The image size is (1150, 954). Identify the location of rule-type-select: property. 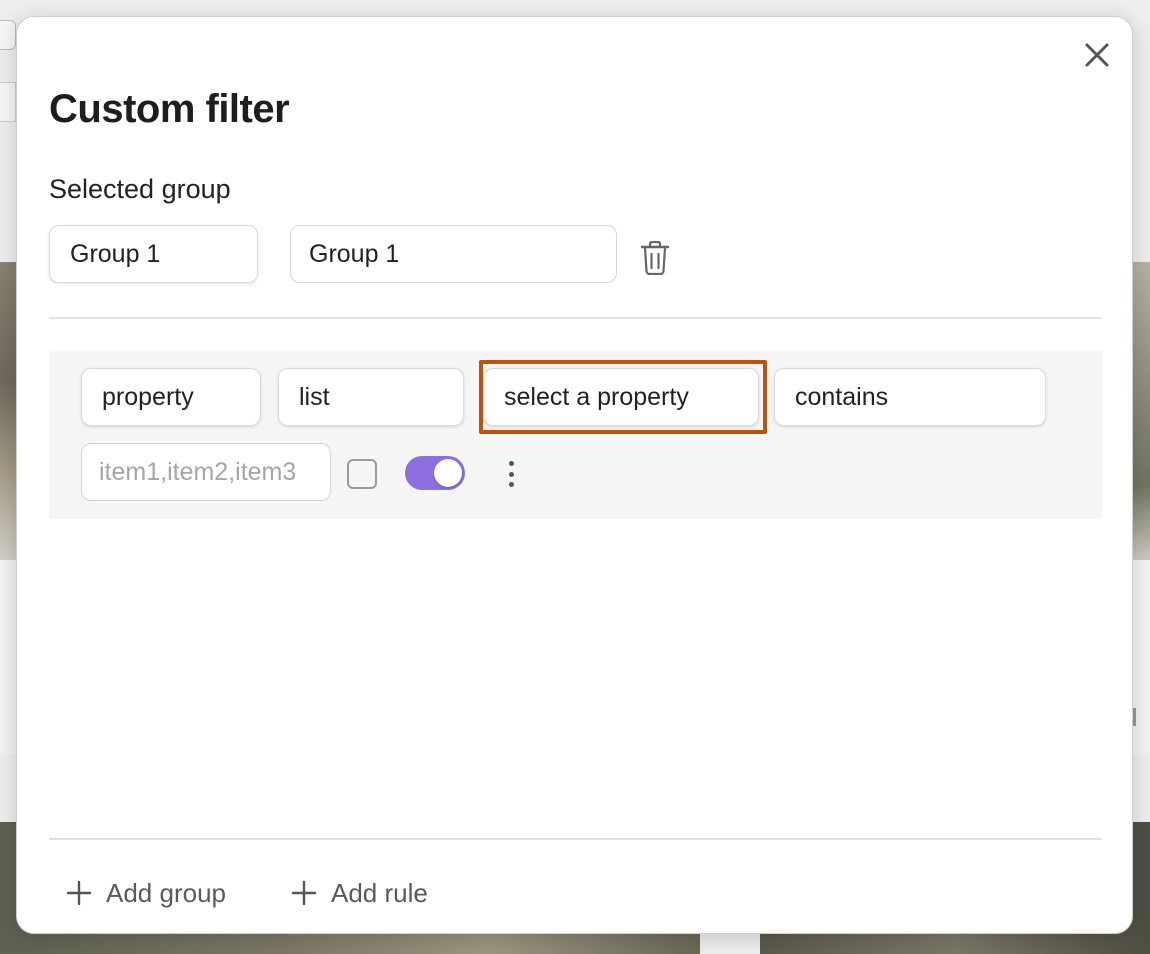
(171, 397).